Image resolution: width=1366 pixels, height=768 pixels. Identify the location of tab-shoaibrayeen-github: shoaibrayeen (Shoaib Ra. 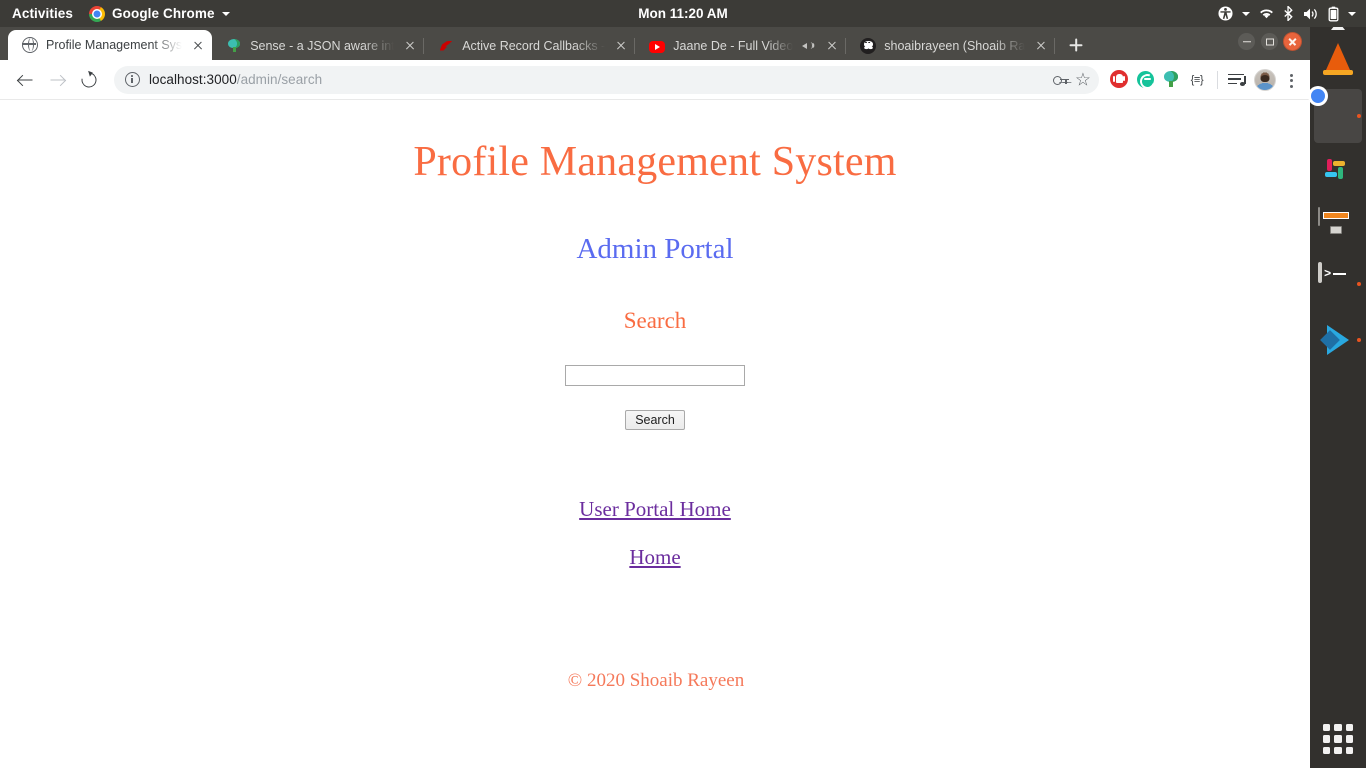
(951, 45).